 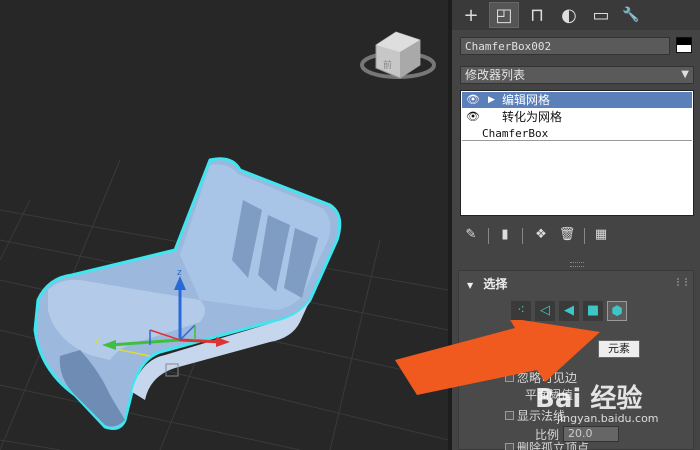 I want to click on stack-divider, so click(x=577, y=140).